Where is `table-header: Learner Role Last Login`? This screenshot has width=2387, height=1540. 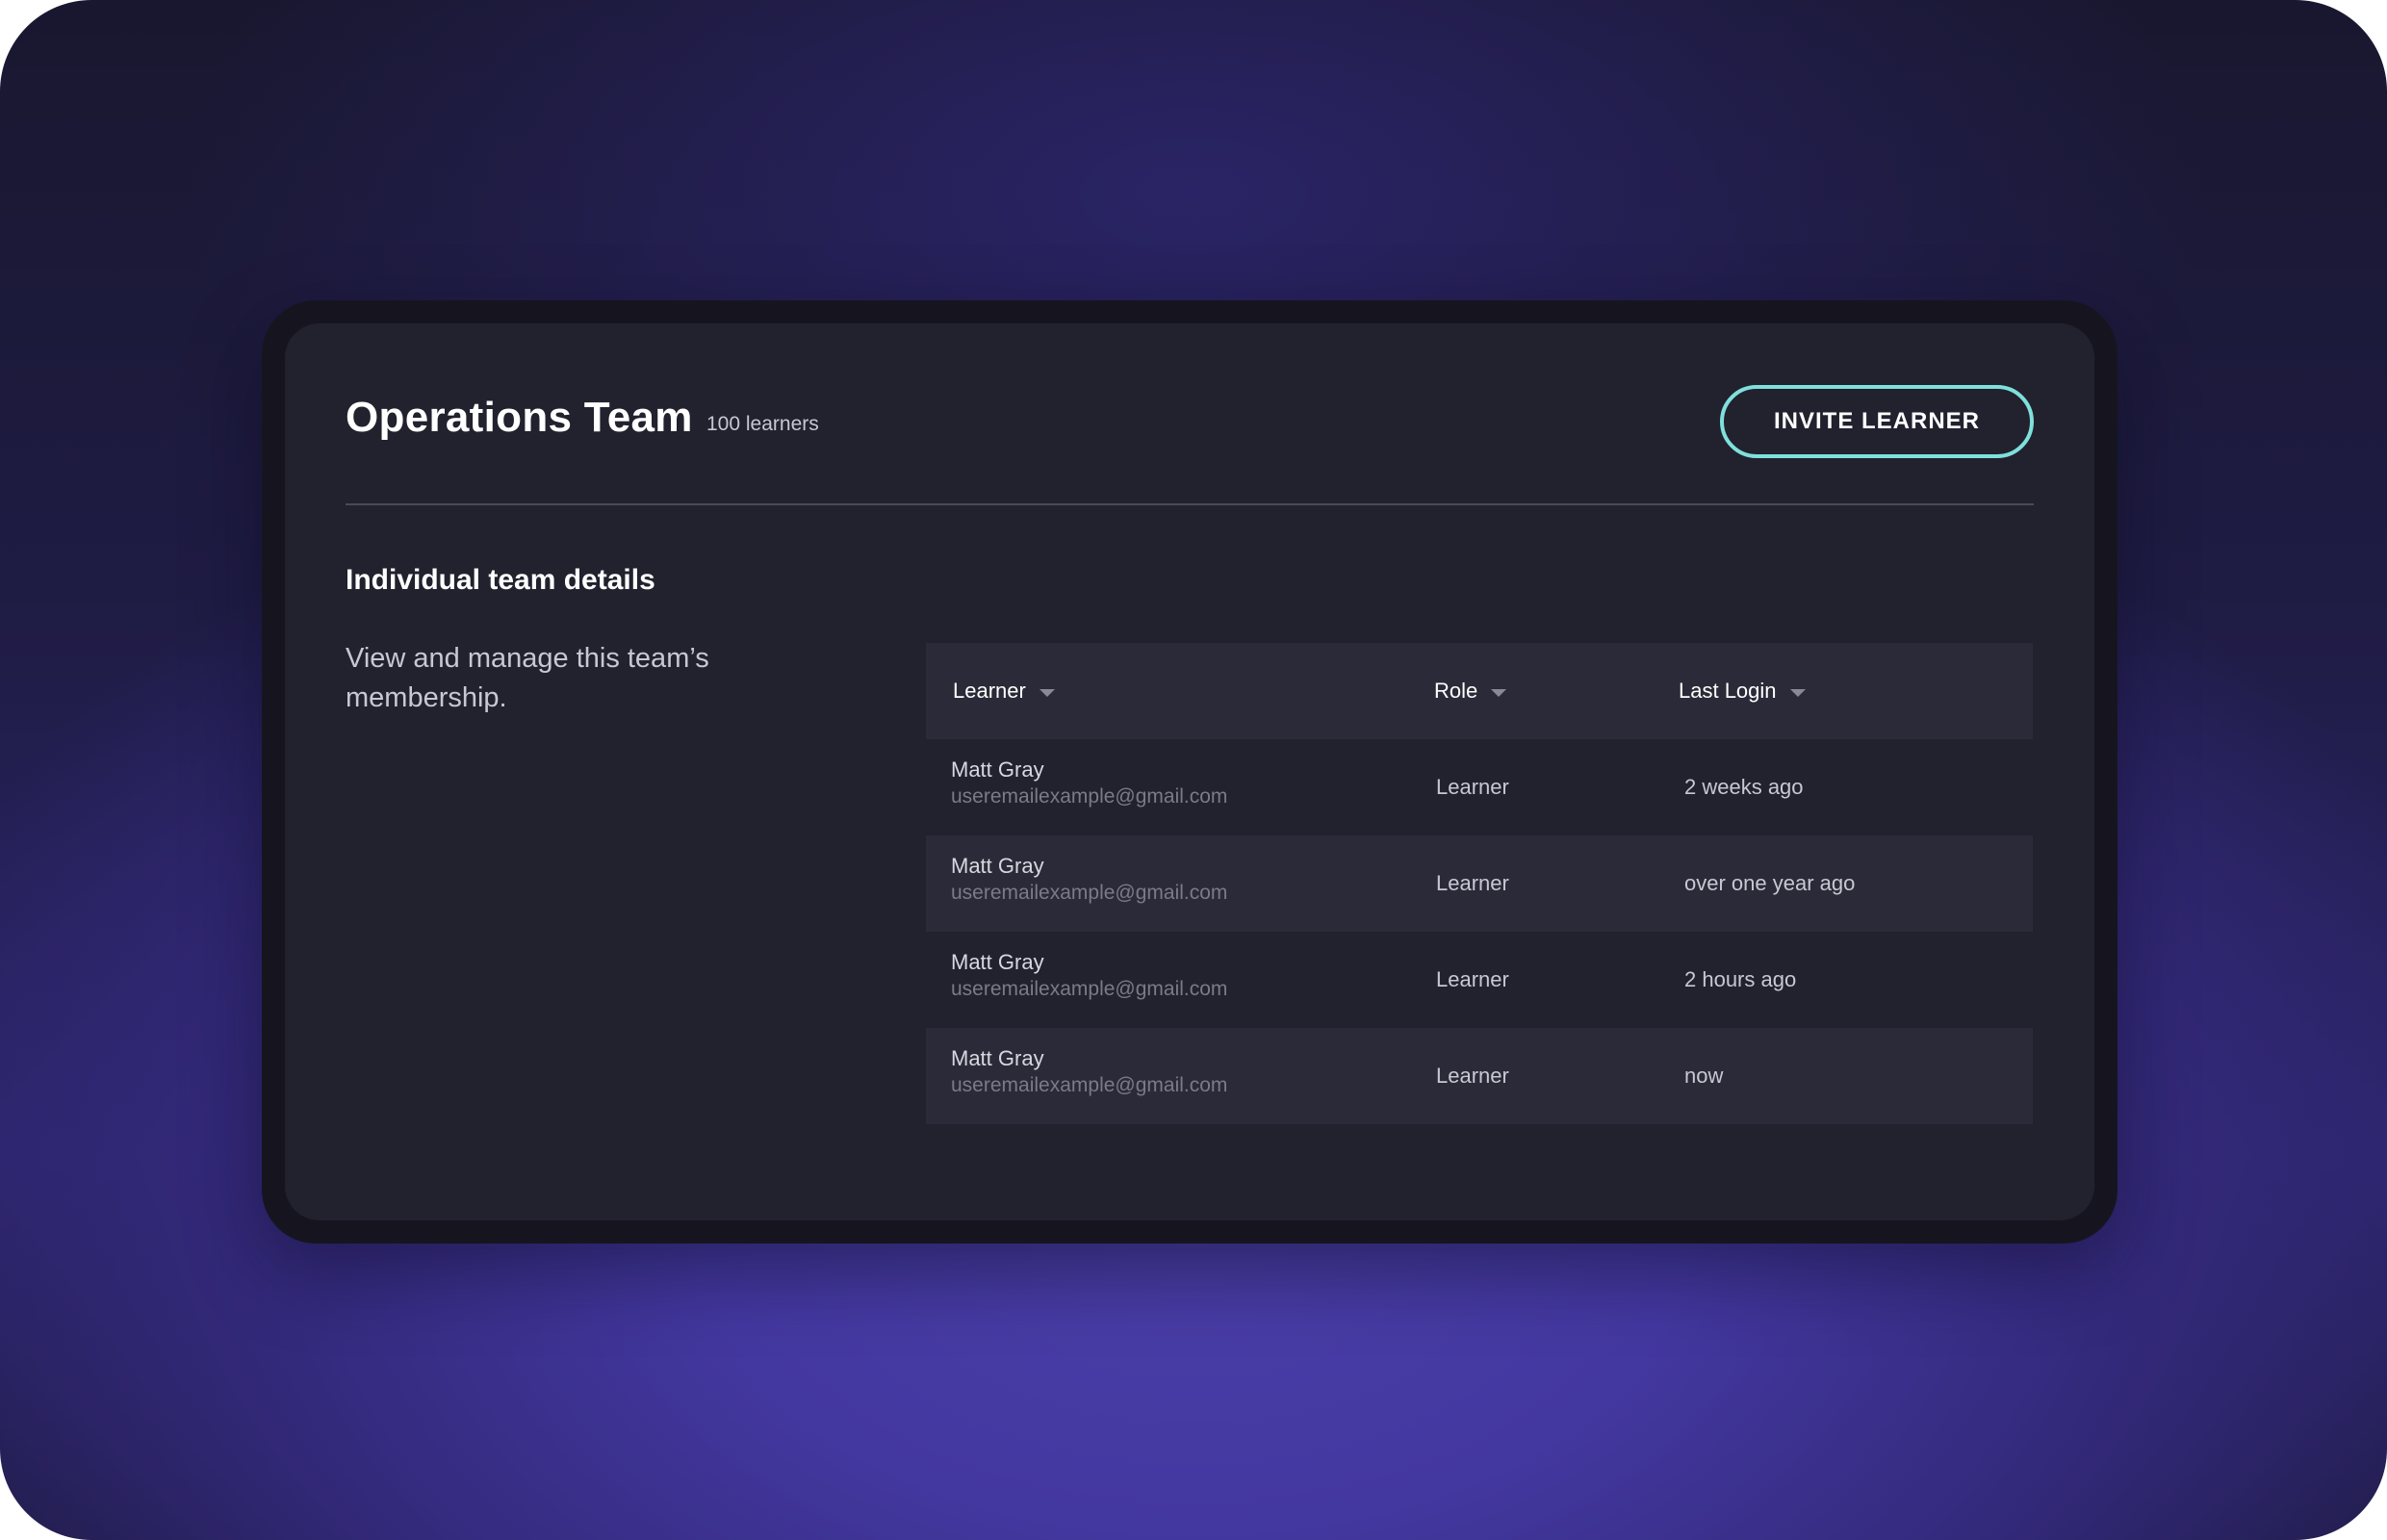 table-header: Learner Role Last Login is located at coordinates (1479, 691).